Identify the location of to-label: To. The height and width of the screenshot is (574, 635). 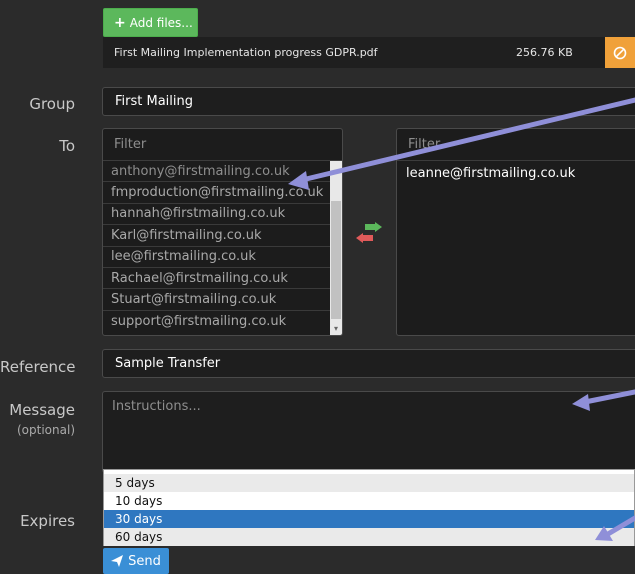
(67, 146).